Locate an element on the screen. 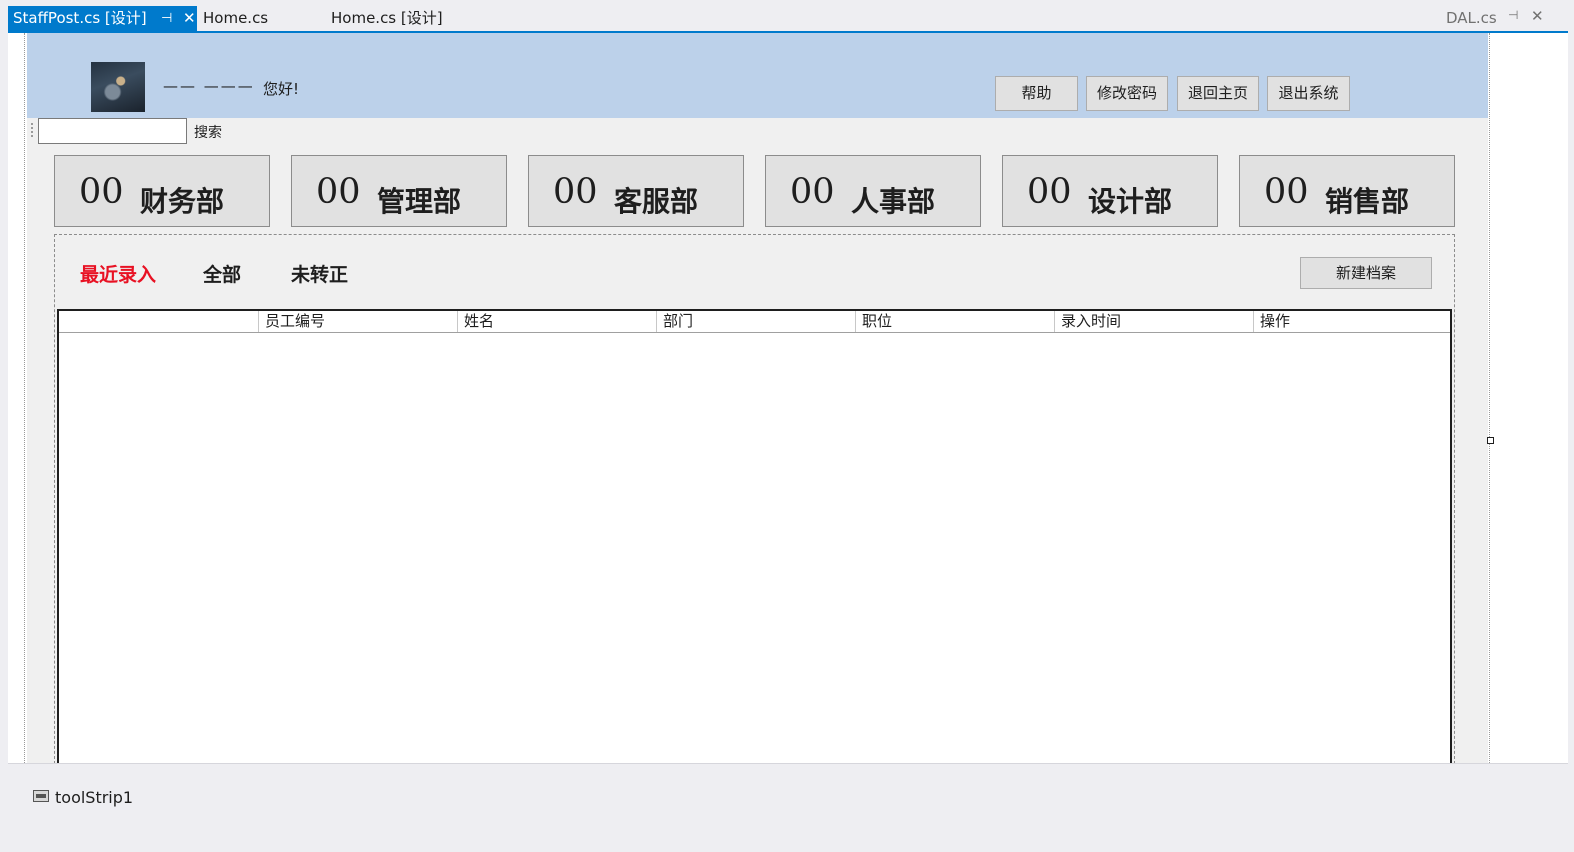  tab-staffpost-design: StaffPost.cs [设计] ⊣ ✕ is located at coordinates (102, 18).